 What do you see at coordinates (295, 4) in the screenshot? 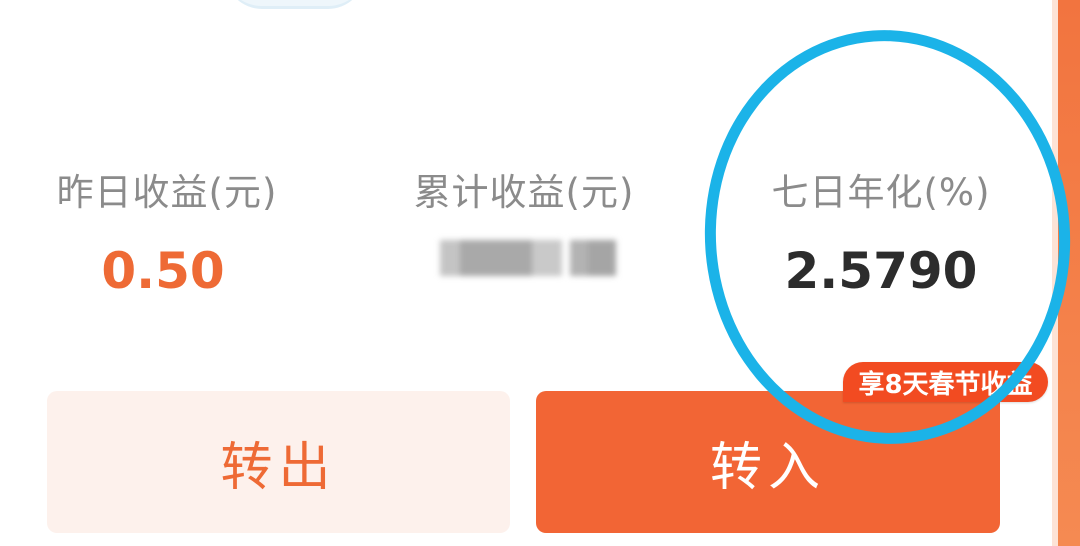
I see `header-illustration` at bounding box center [295, 4].